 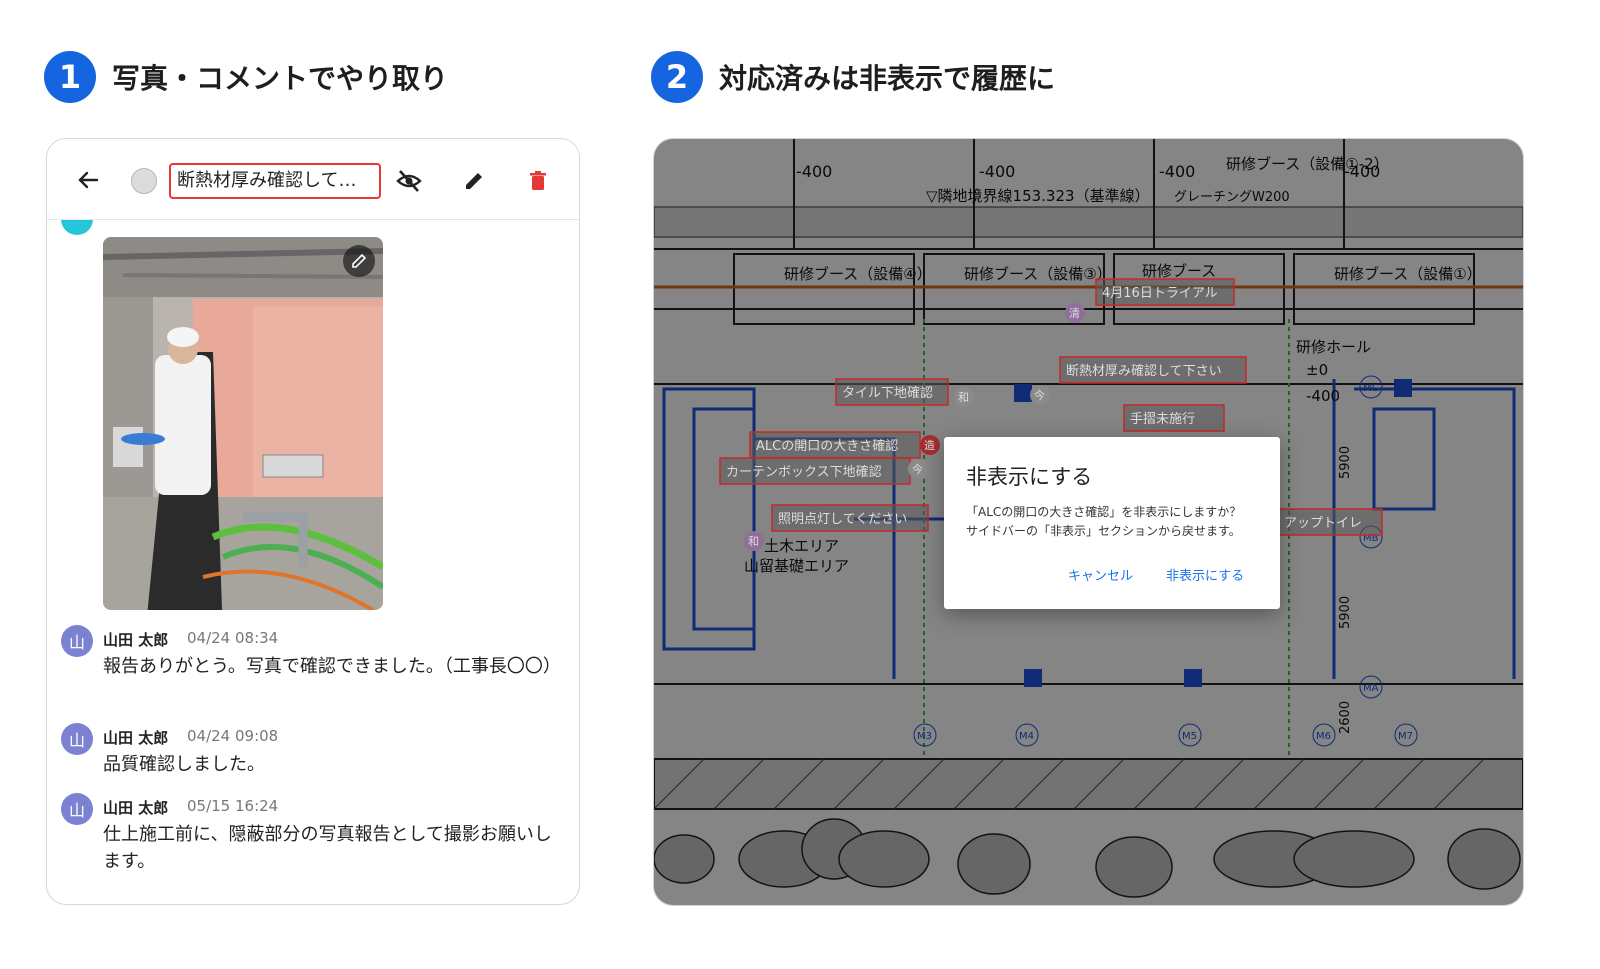 I want to click on back-arrow-icon, so click(x=88, y=180).